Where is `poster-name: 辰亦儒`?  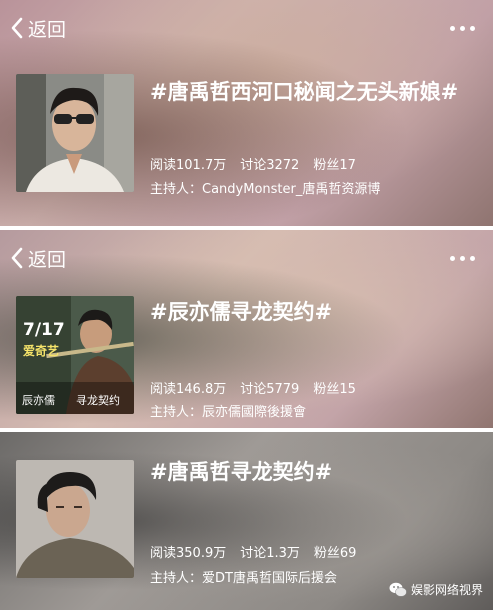
poster-name: 辰亦儒 is located at coordinates (38, 400).